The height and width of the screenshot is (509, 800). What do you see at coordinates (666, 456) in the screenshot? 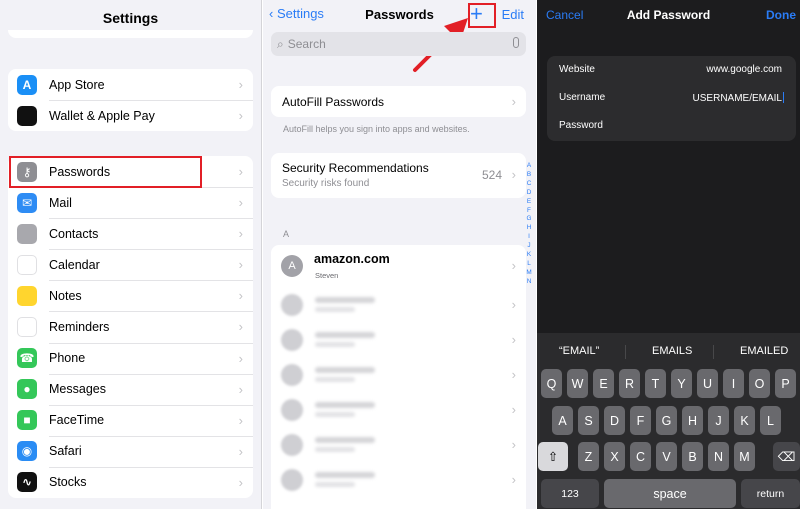
I see `key-v: V` at bounding box center [666, 456].